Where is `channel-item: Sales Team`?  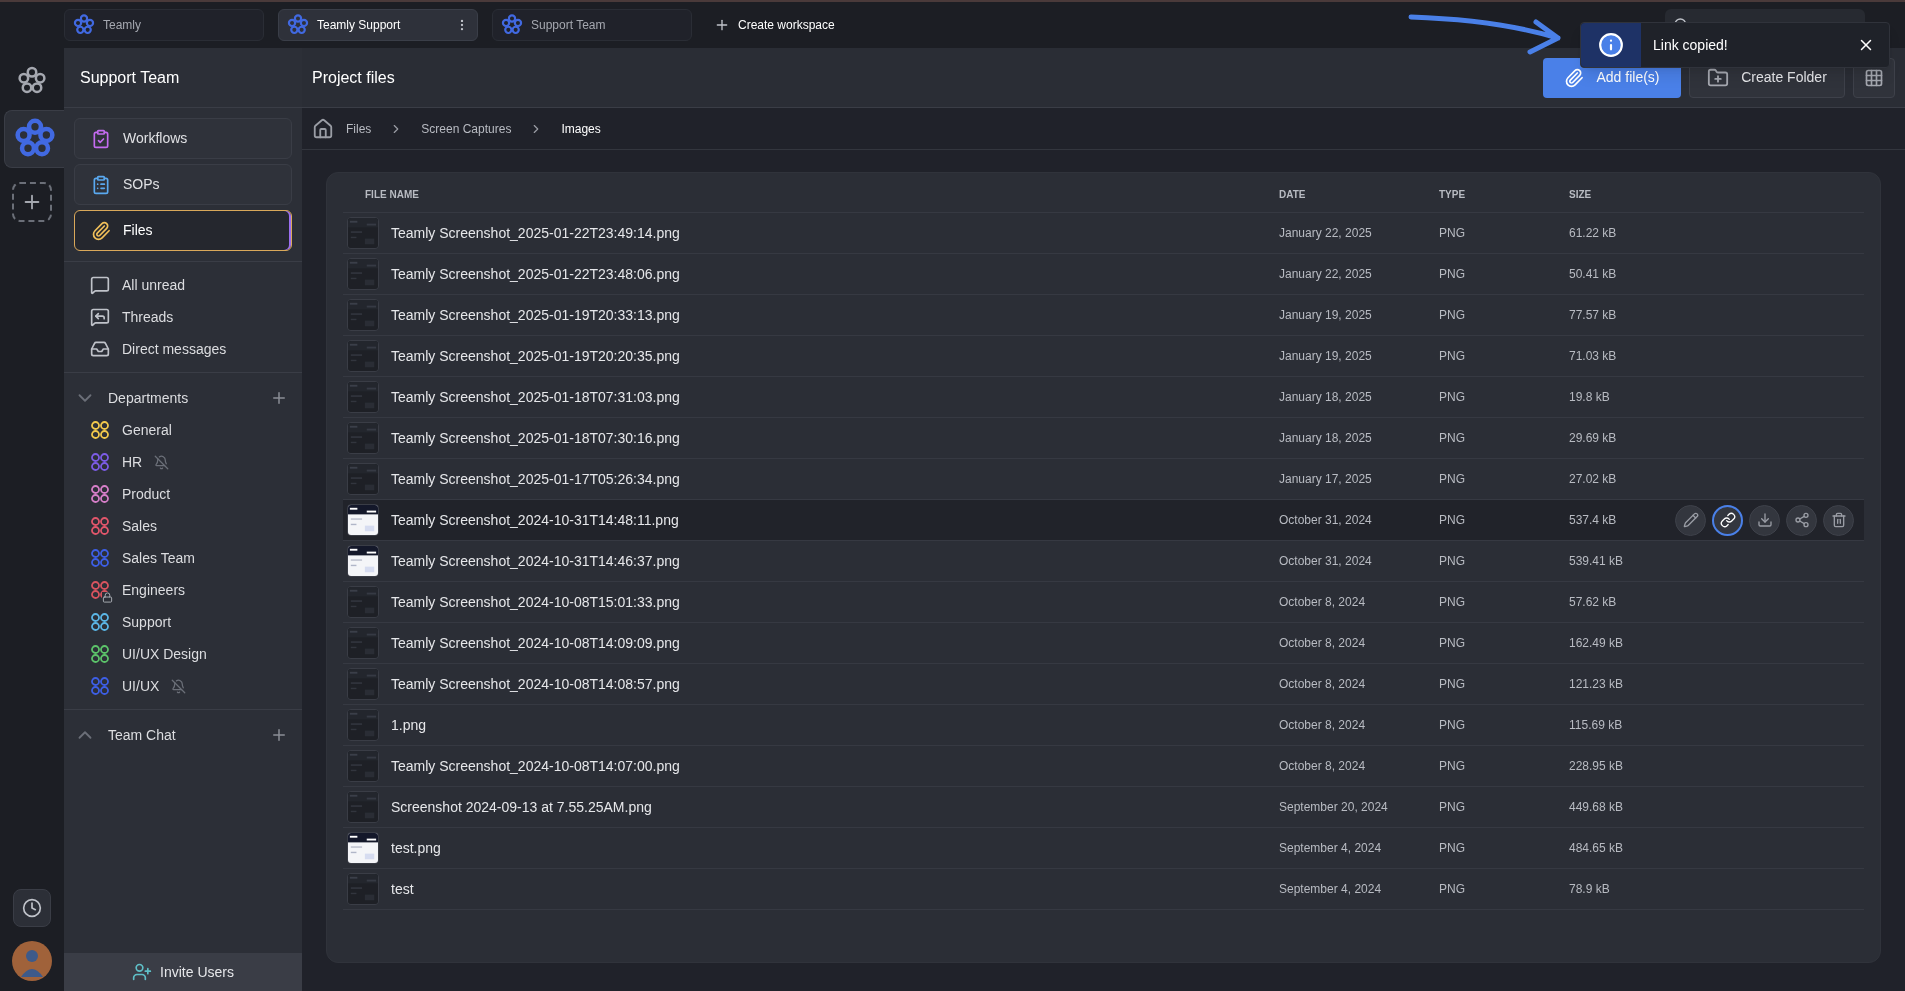 channel-item: Sales Team is located at coordinates (191, 558).